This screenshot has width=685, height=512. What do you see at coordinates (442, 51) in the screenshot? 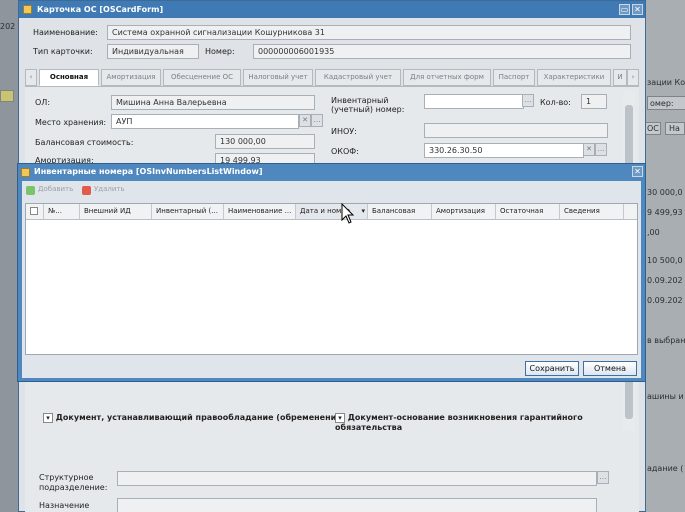
I see `number-field: 000000006001935` at bounding box center [442, 51].